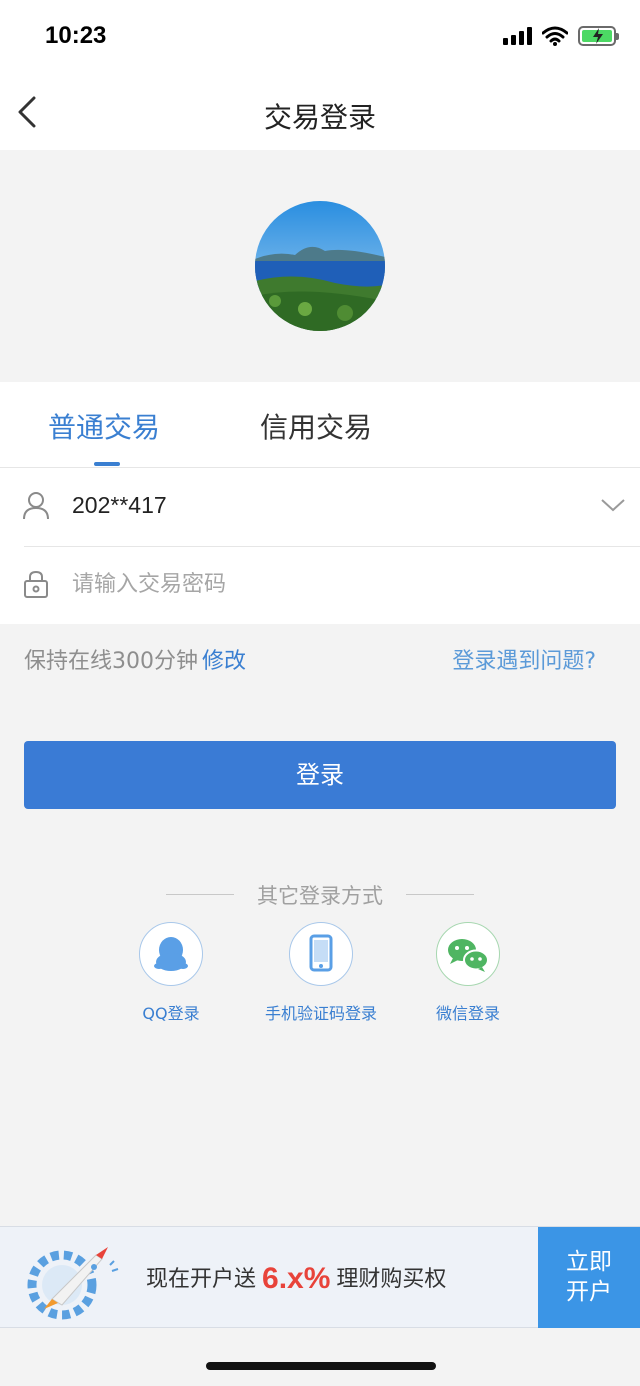 This screenshot has height=1386, width=640. What do you see at coordinates (517, 36) in the screenshot?
I see `signal-icon` at bounding box center [517, 36].